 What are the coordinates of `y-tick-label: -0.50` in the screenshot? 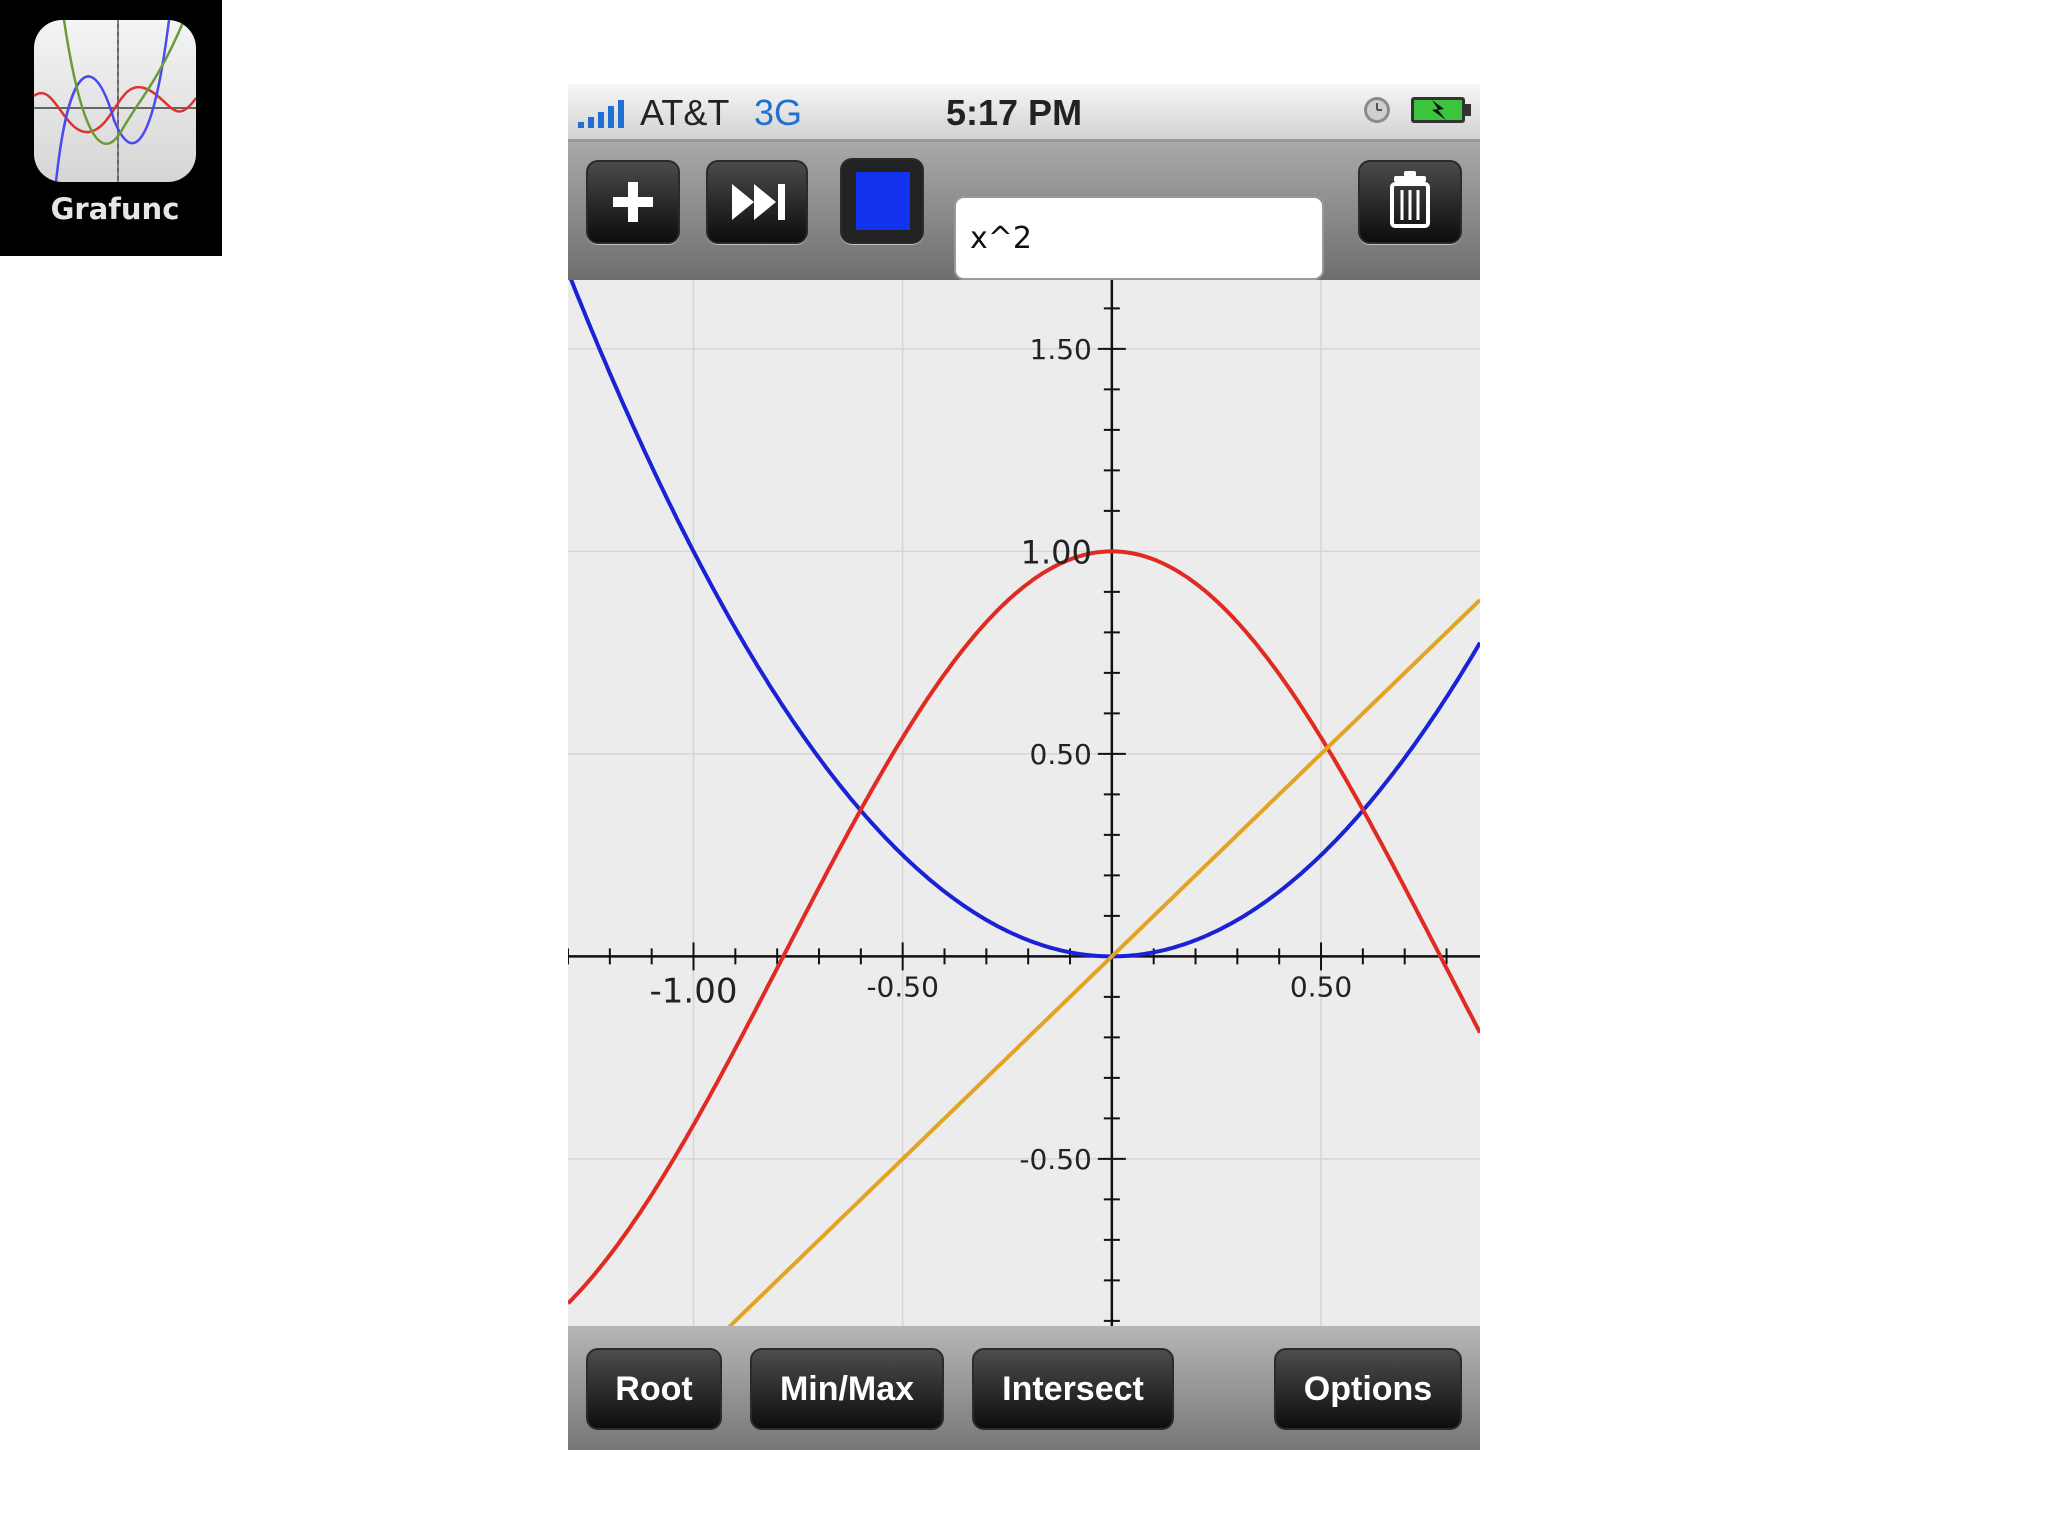 It's located at (1055, 1159).